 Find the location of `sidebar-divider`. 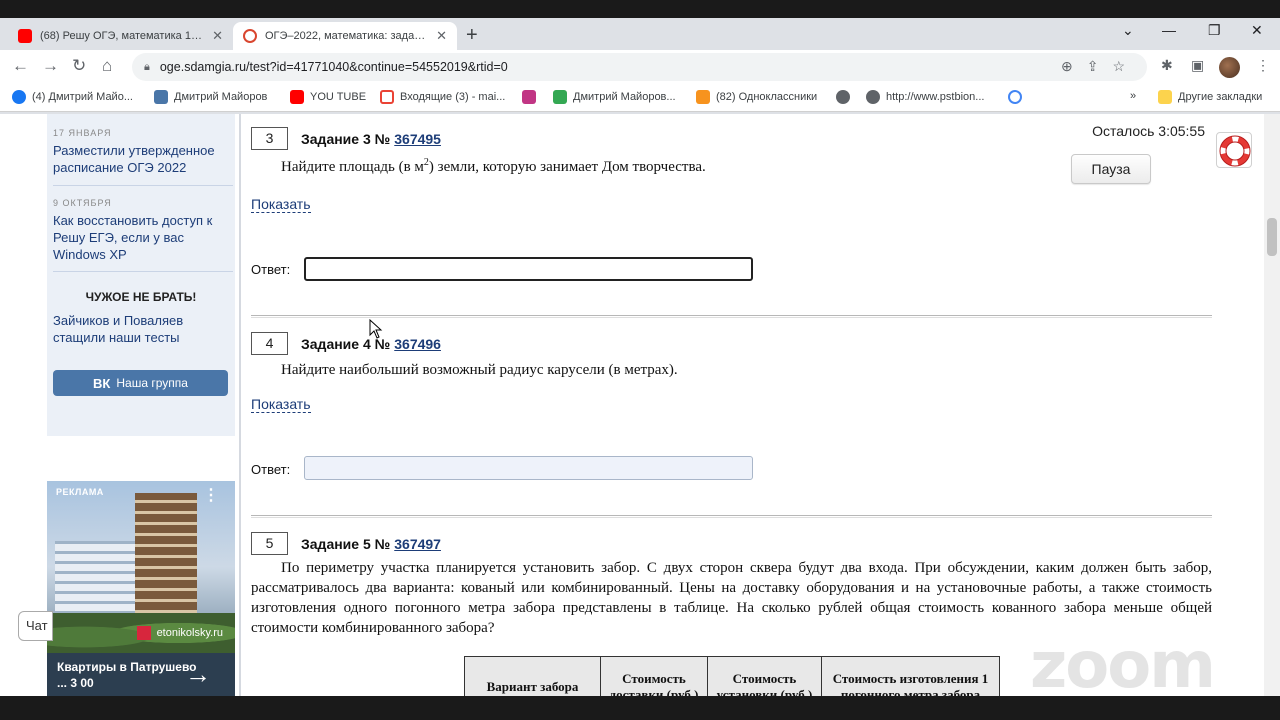

sidebar-divider is located at coordinates (240, 405).